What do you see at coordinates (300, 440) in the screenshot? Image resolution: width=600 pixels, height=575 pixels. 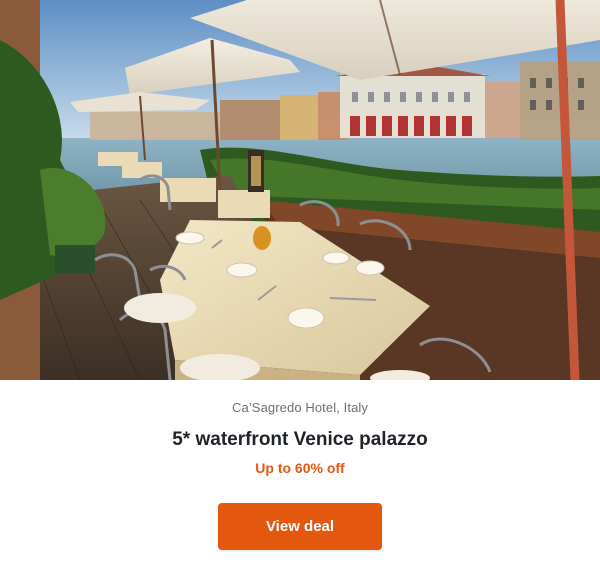 I see `deal-title: 5* waterfront Venice palazzo` at bounding box center [300, 440].